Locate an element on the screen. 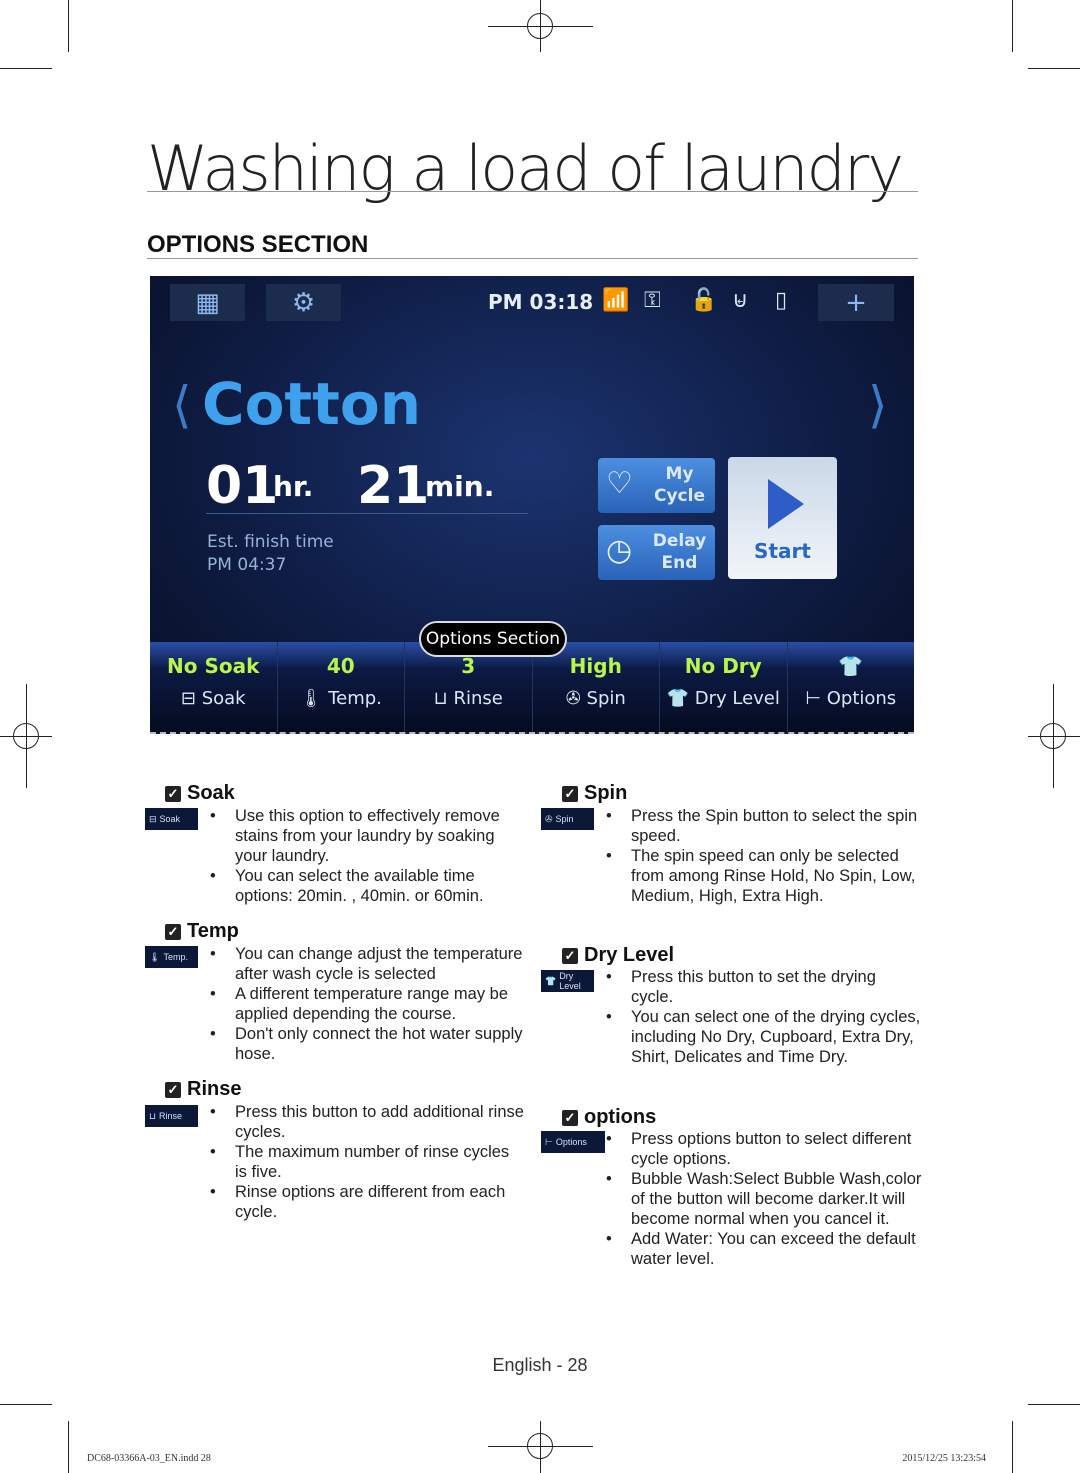 The image size is (1080, 1473). delay-end-button: ◷ Delay End is located at coordinates (656, 552).